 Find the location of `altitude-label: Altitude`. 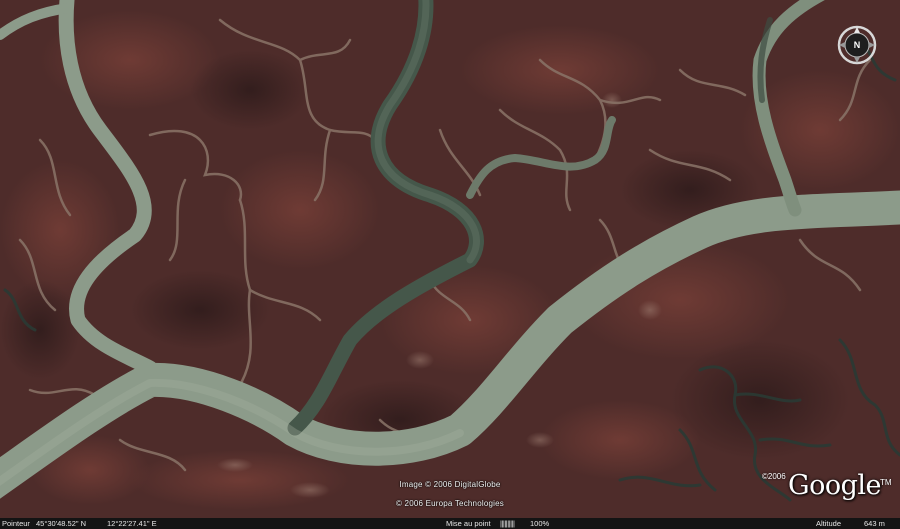

altitude-label: Altitude is located at coordinates (829, 523).